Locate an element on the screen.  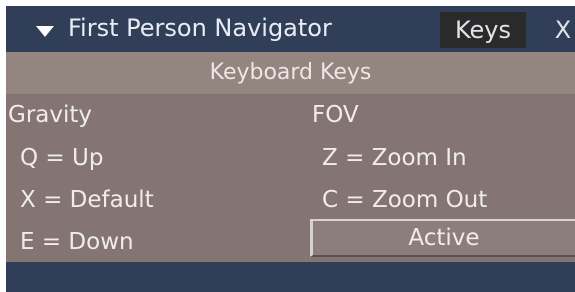
section-header-label: Keyboard Keys is located at coordinates (290, 72).